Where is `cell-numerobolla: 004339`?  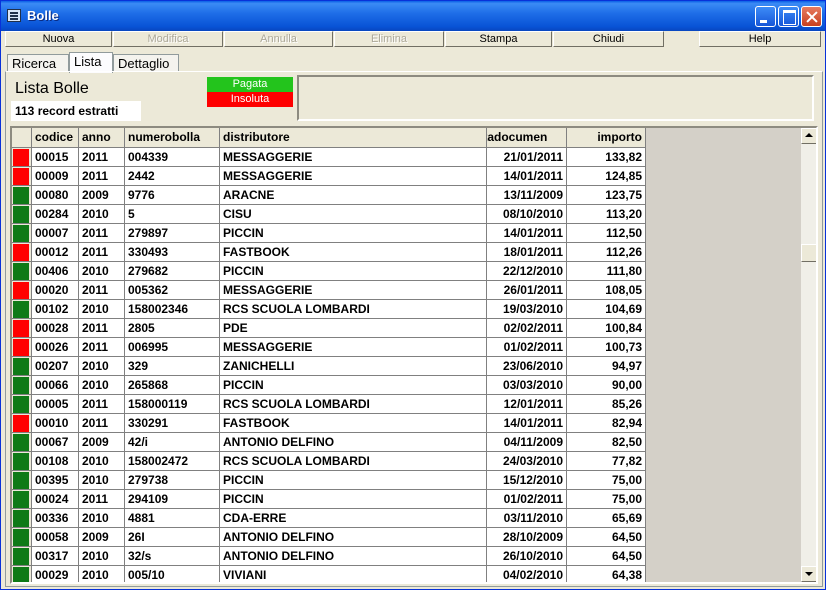 cell-numerobolla: 004339 is located at coordinates (172, 157).